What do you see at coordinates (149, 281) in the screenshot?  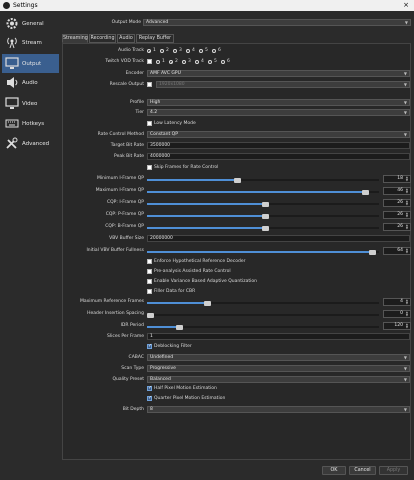 I see `vbaq-checkbox` at bounding box center [149, 281].